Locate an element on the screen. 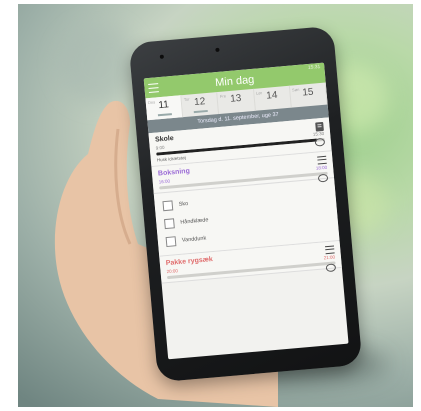  date-tab-11: Ons 11 is located at coordinates (164, 108).